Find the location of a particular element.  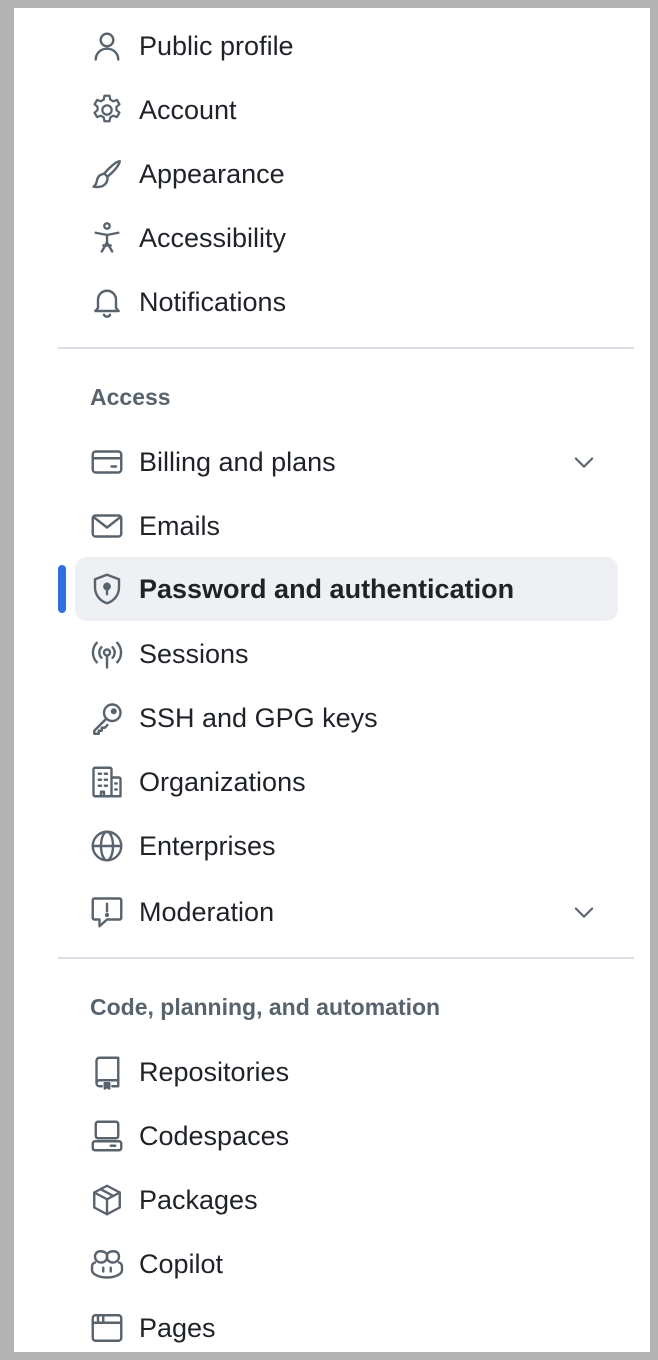

package-icon is located at coordinates (107, 1200).